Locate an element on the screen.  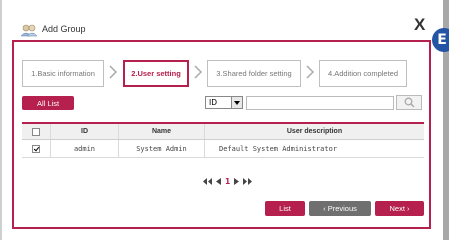
row-select-cell is located at coordinates (36, 148).